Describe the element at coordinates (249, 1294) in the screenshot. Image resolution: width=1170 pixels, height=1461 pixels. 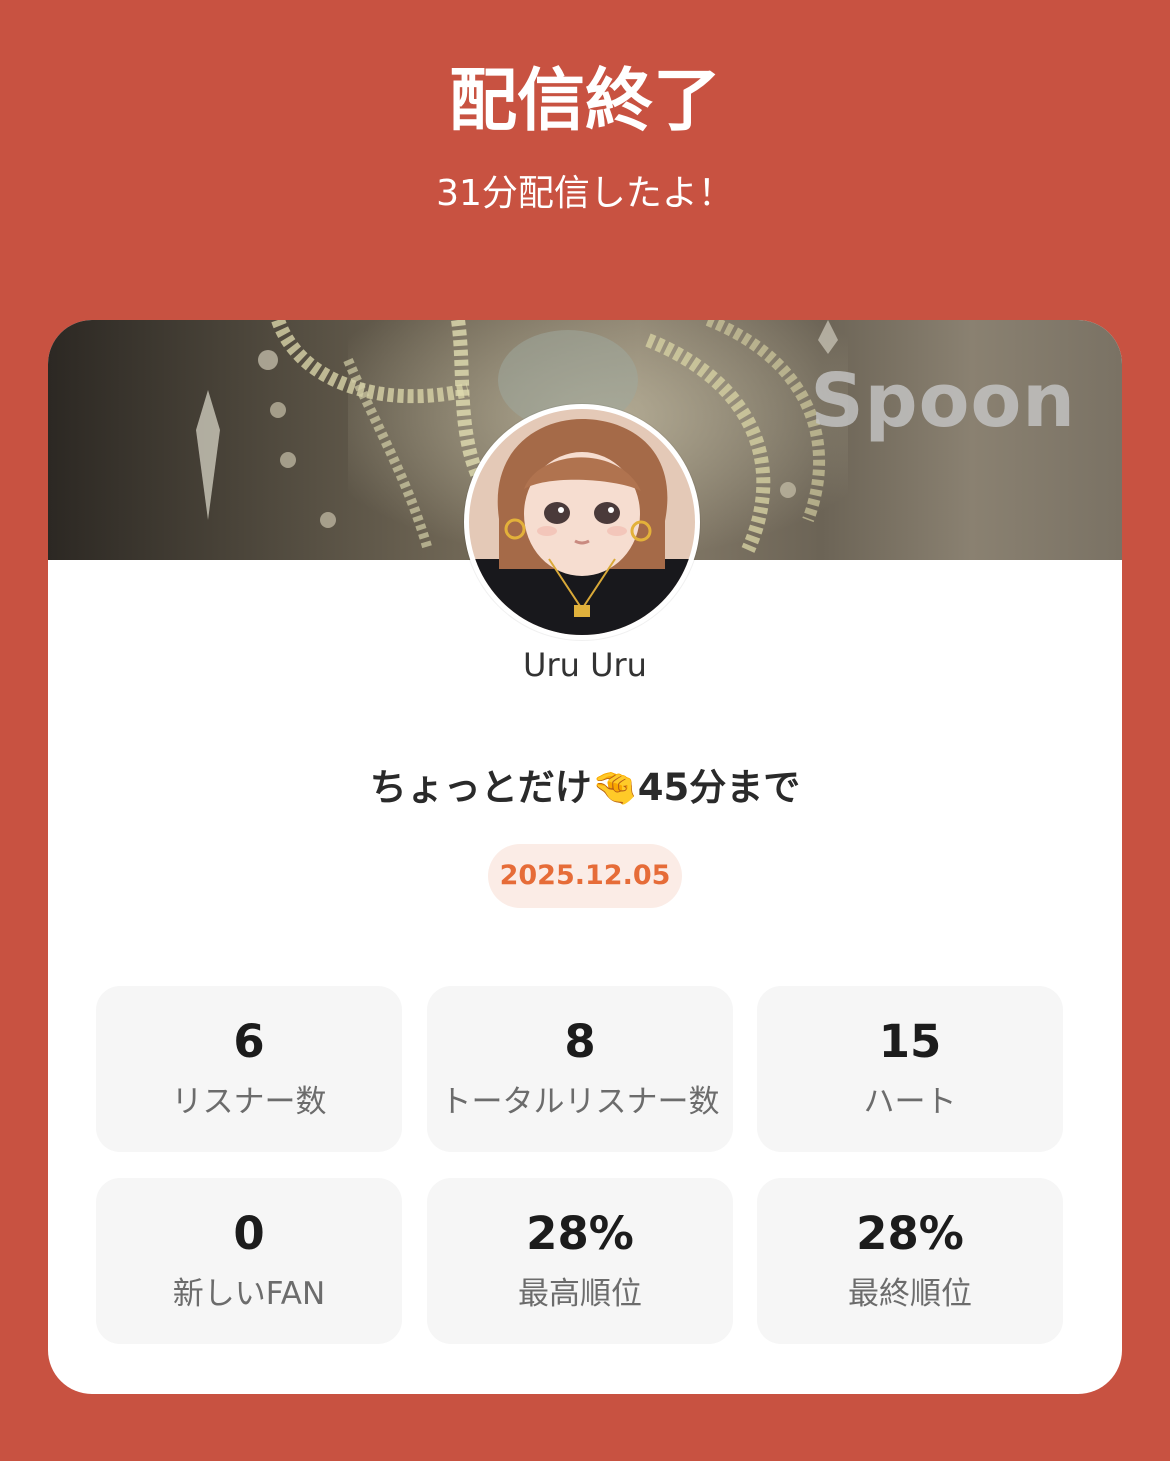
I see `stat-label: 新しいFAN` at that location.